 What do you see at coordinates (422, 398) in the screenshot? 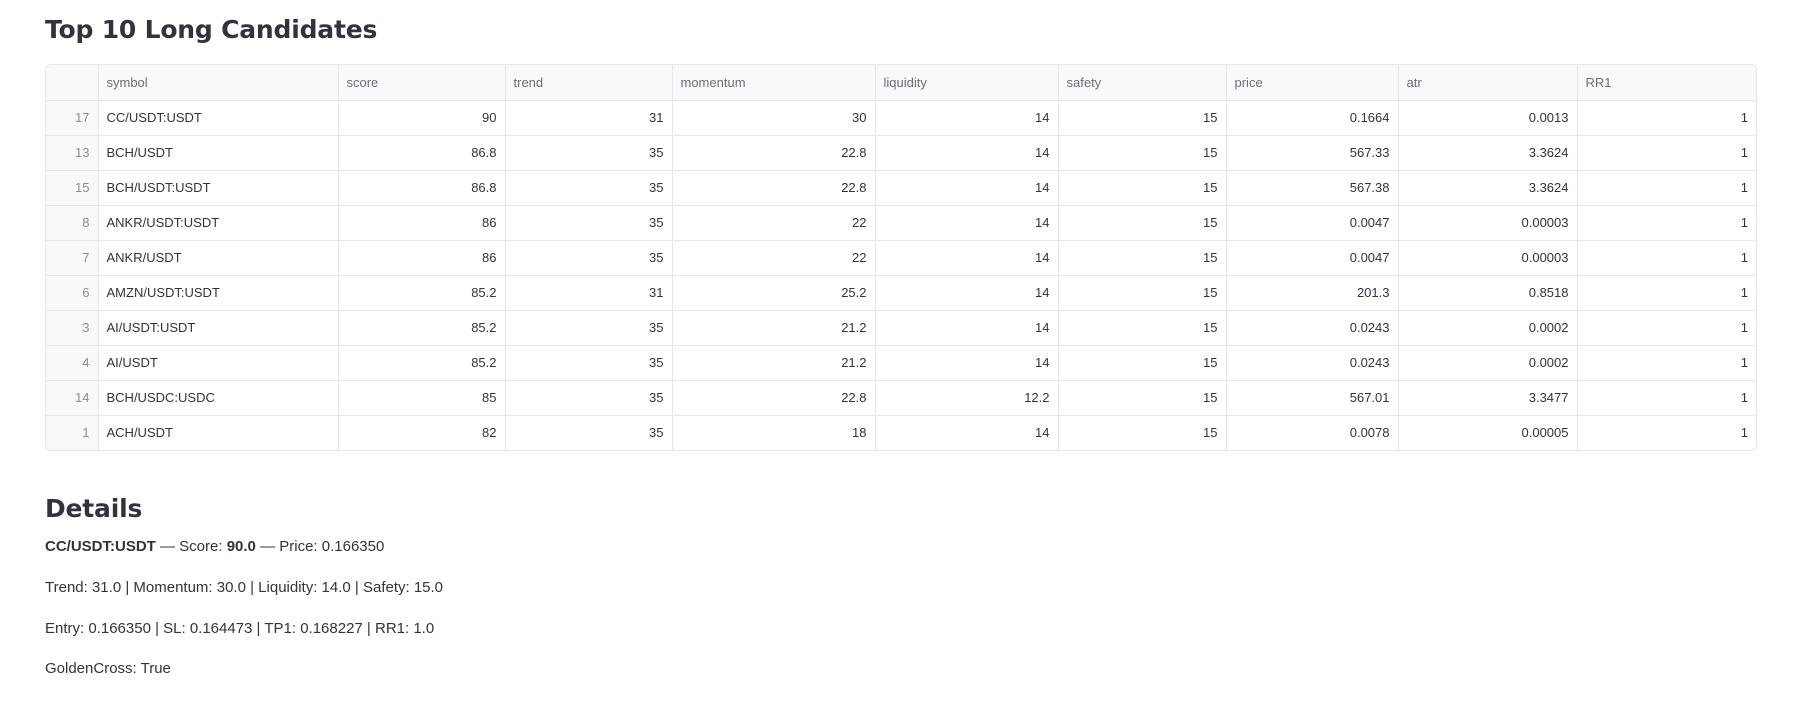
I see `cell-score: 85` at bounding box center [422, 398].